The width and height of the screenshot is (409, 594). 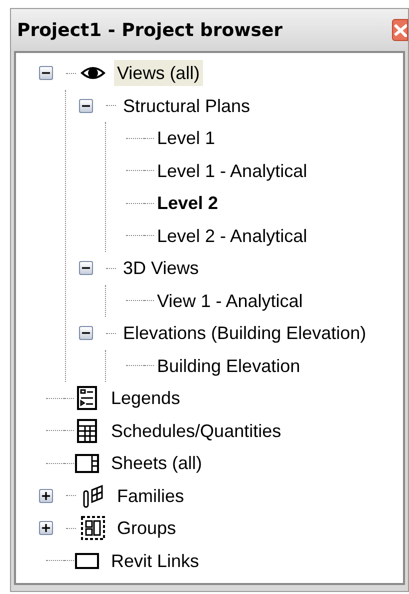 What do you see at coordinates (150, 30) in the screenshot?
I see `window-title: Project1 - Project browser` at bounding box center [150, 30].